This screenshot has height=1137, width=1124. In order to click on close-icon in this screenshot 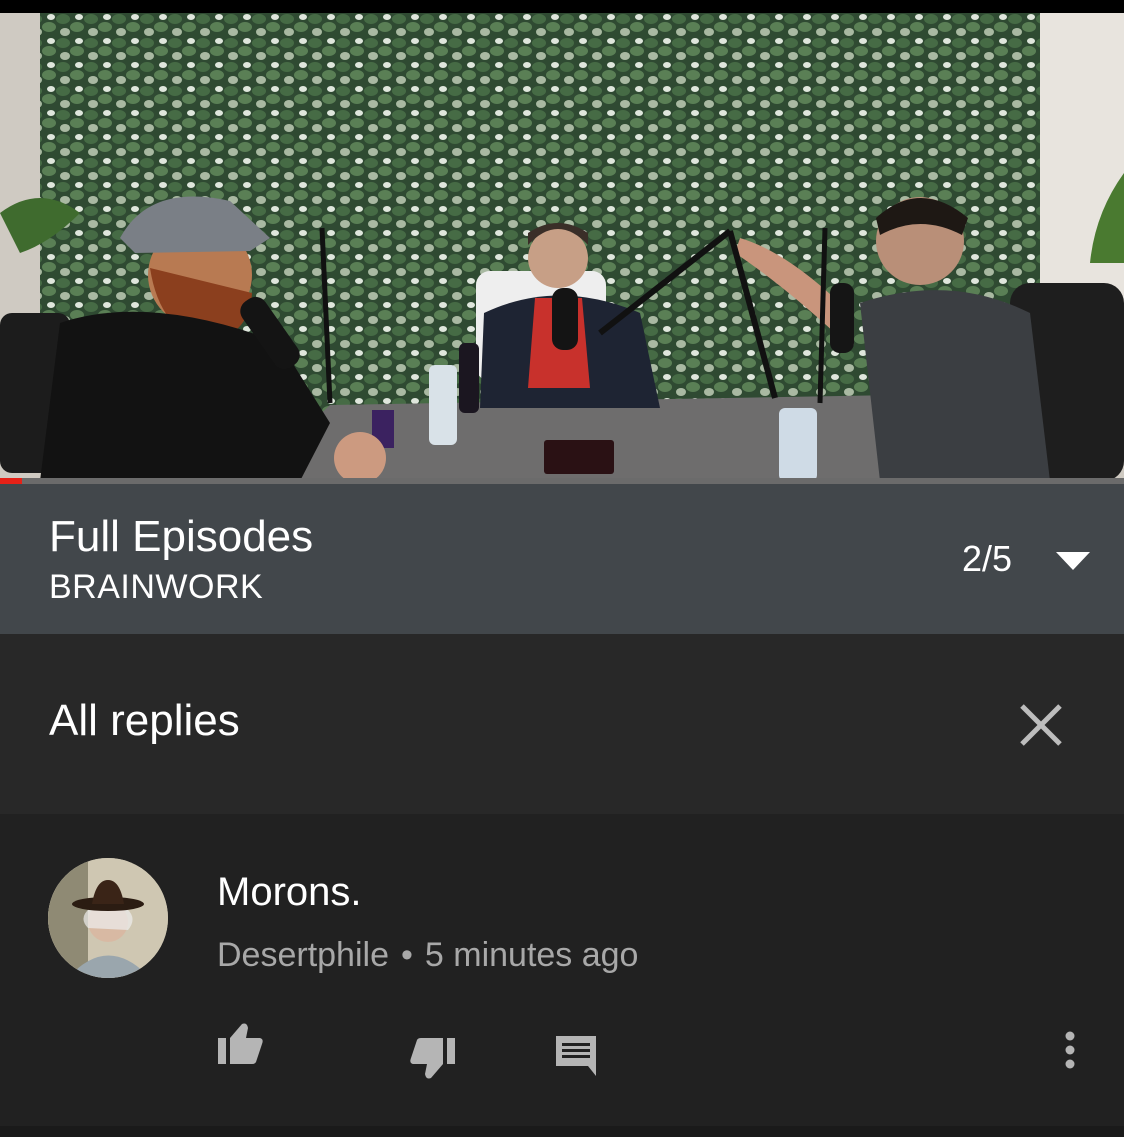, I will do `click(1041, 725)`.